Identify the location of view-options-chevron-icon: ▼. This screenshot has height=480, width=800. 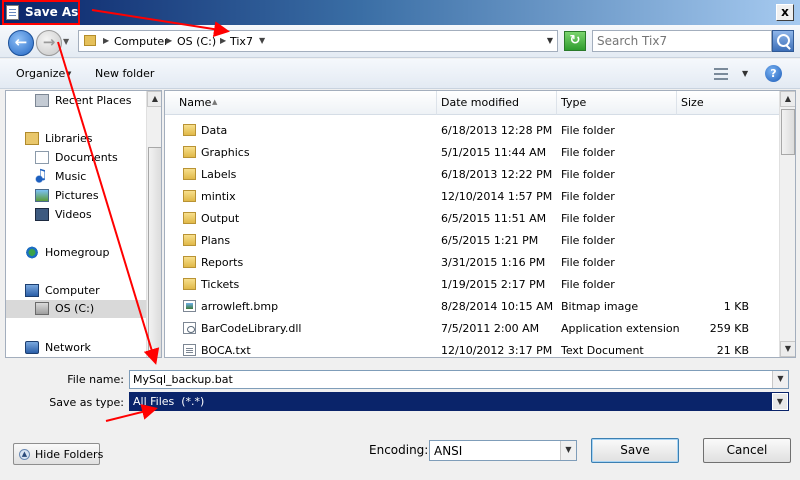
(745, 73).